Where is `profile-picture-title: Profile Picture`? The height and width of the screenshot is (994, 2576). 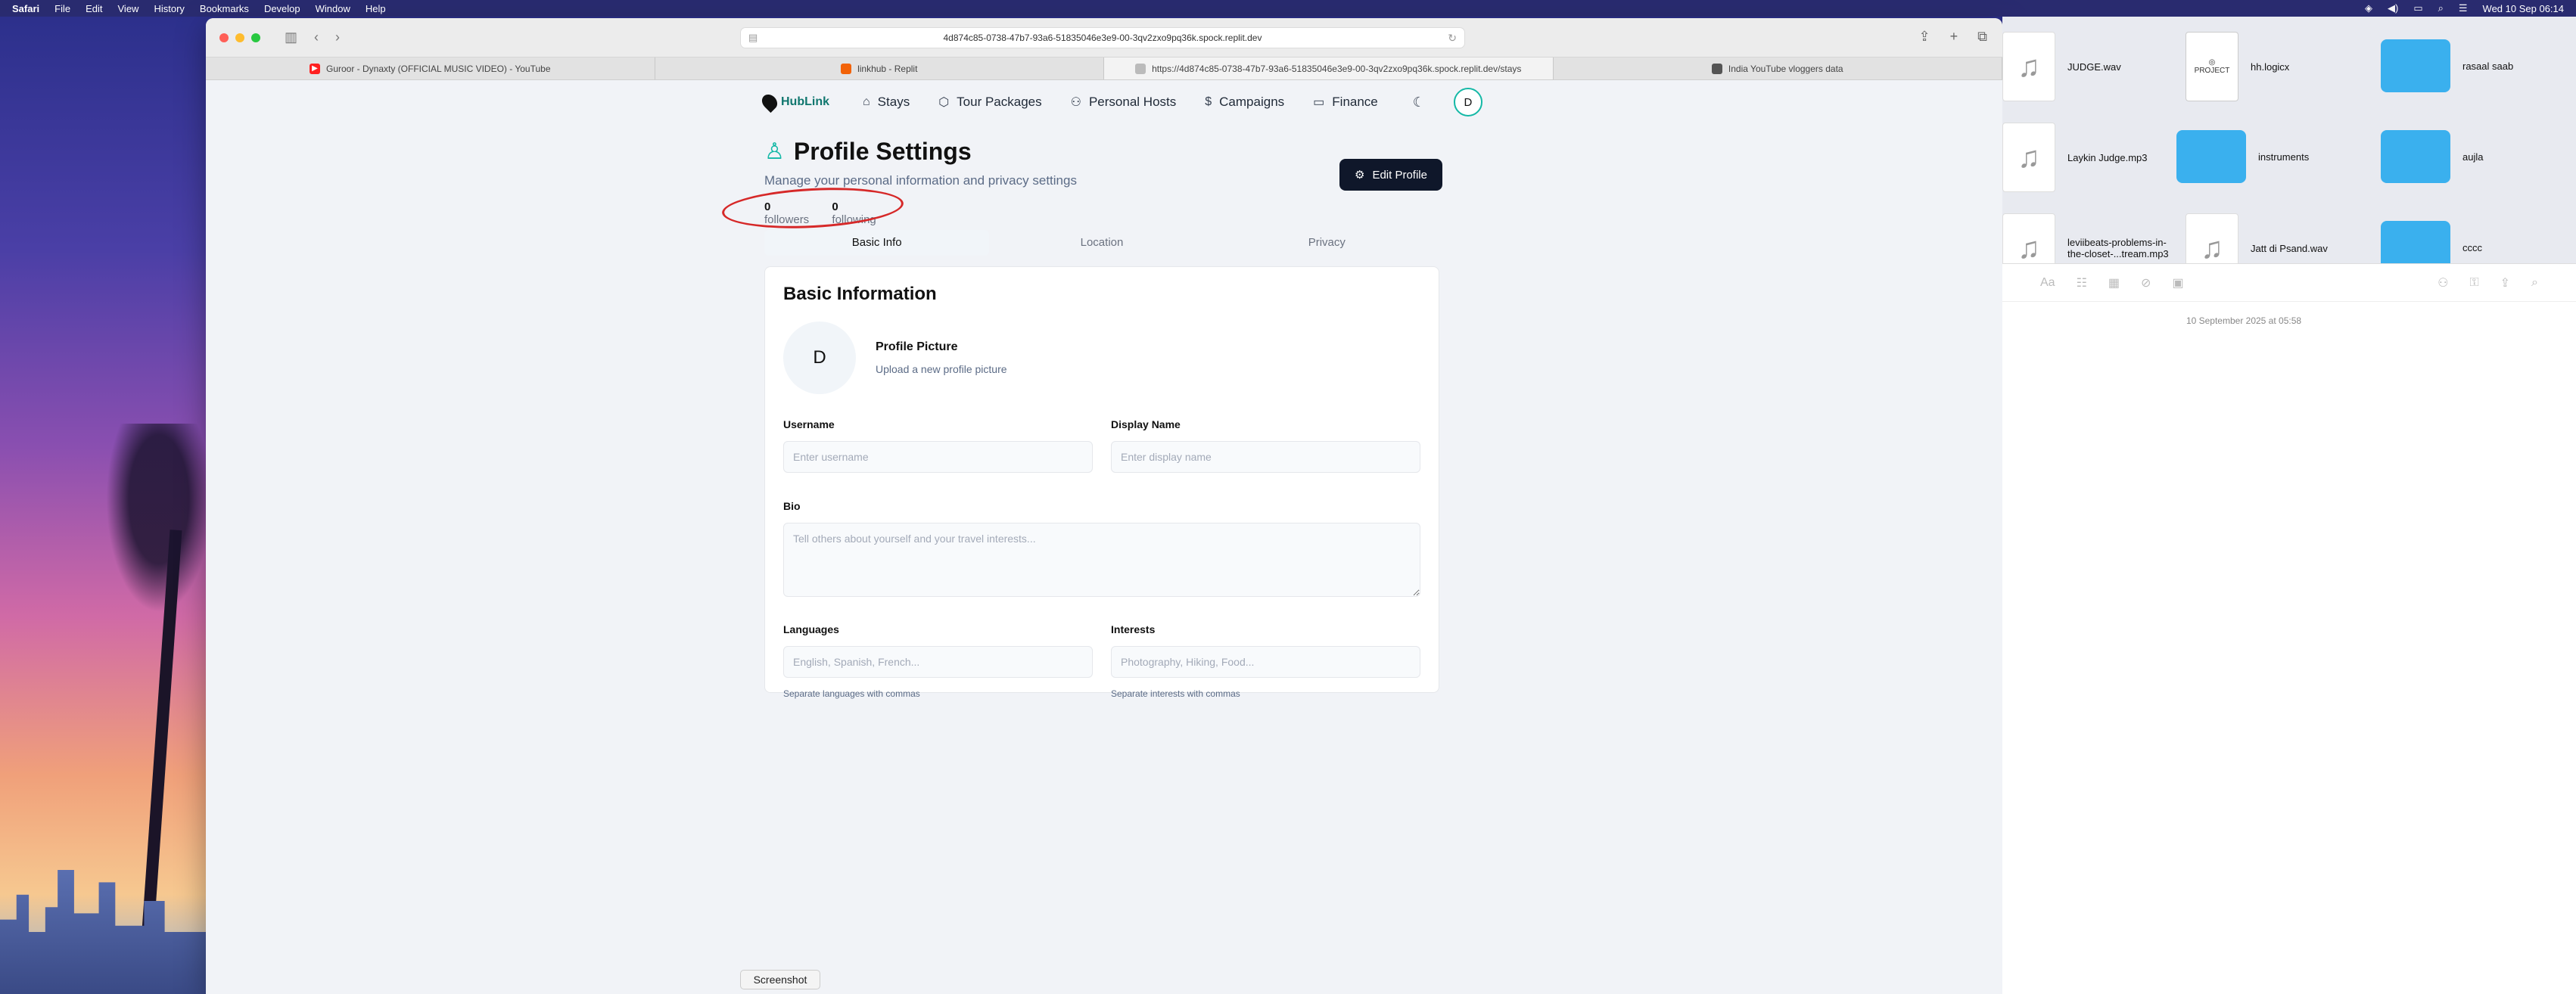 profile-picture-title: Profile Picture is located at coordinates (917, 347).